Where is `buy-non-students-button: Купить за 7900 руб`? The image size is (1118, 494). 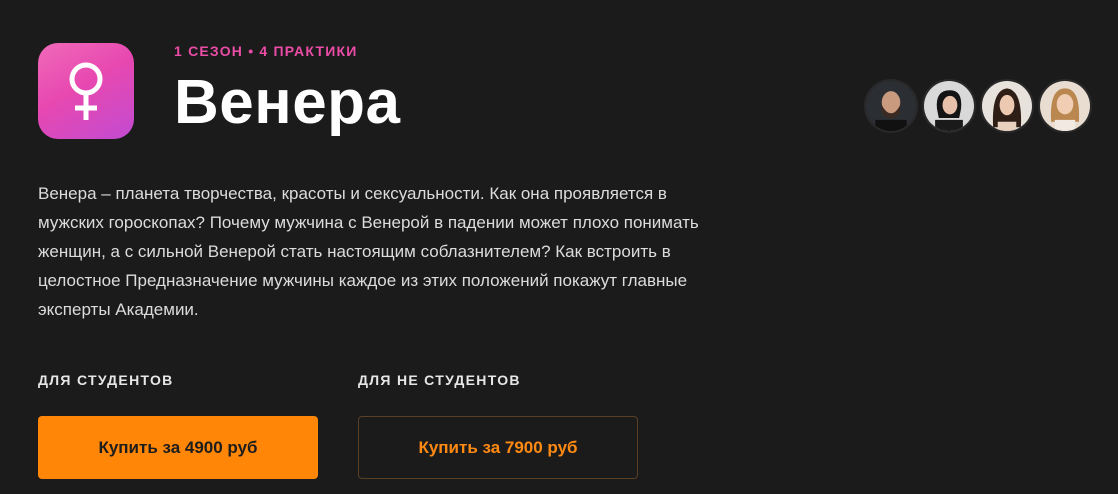 buy-non-students-button: Купить за 7900 руб is located at coordinates (498, 447).